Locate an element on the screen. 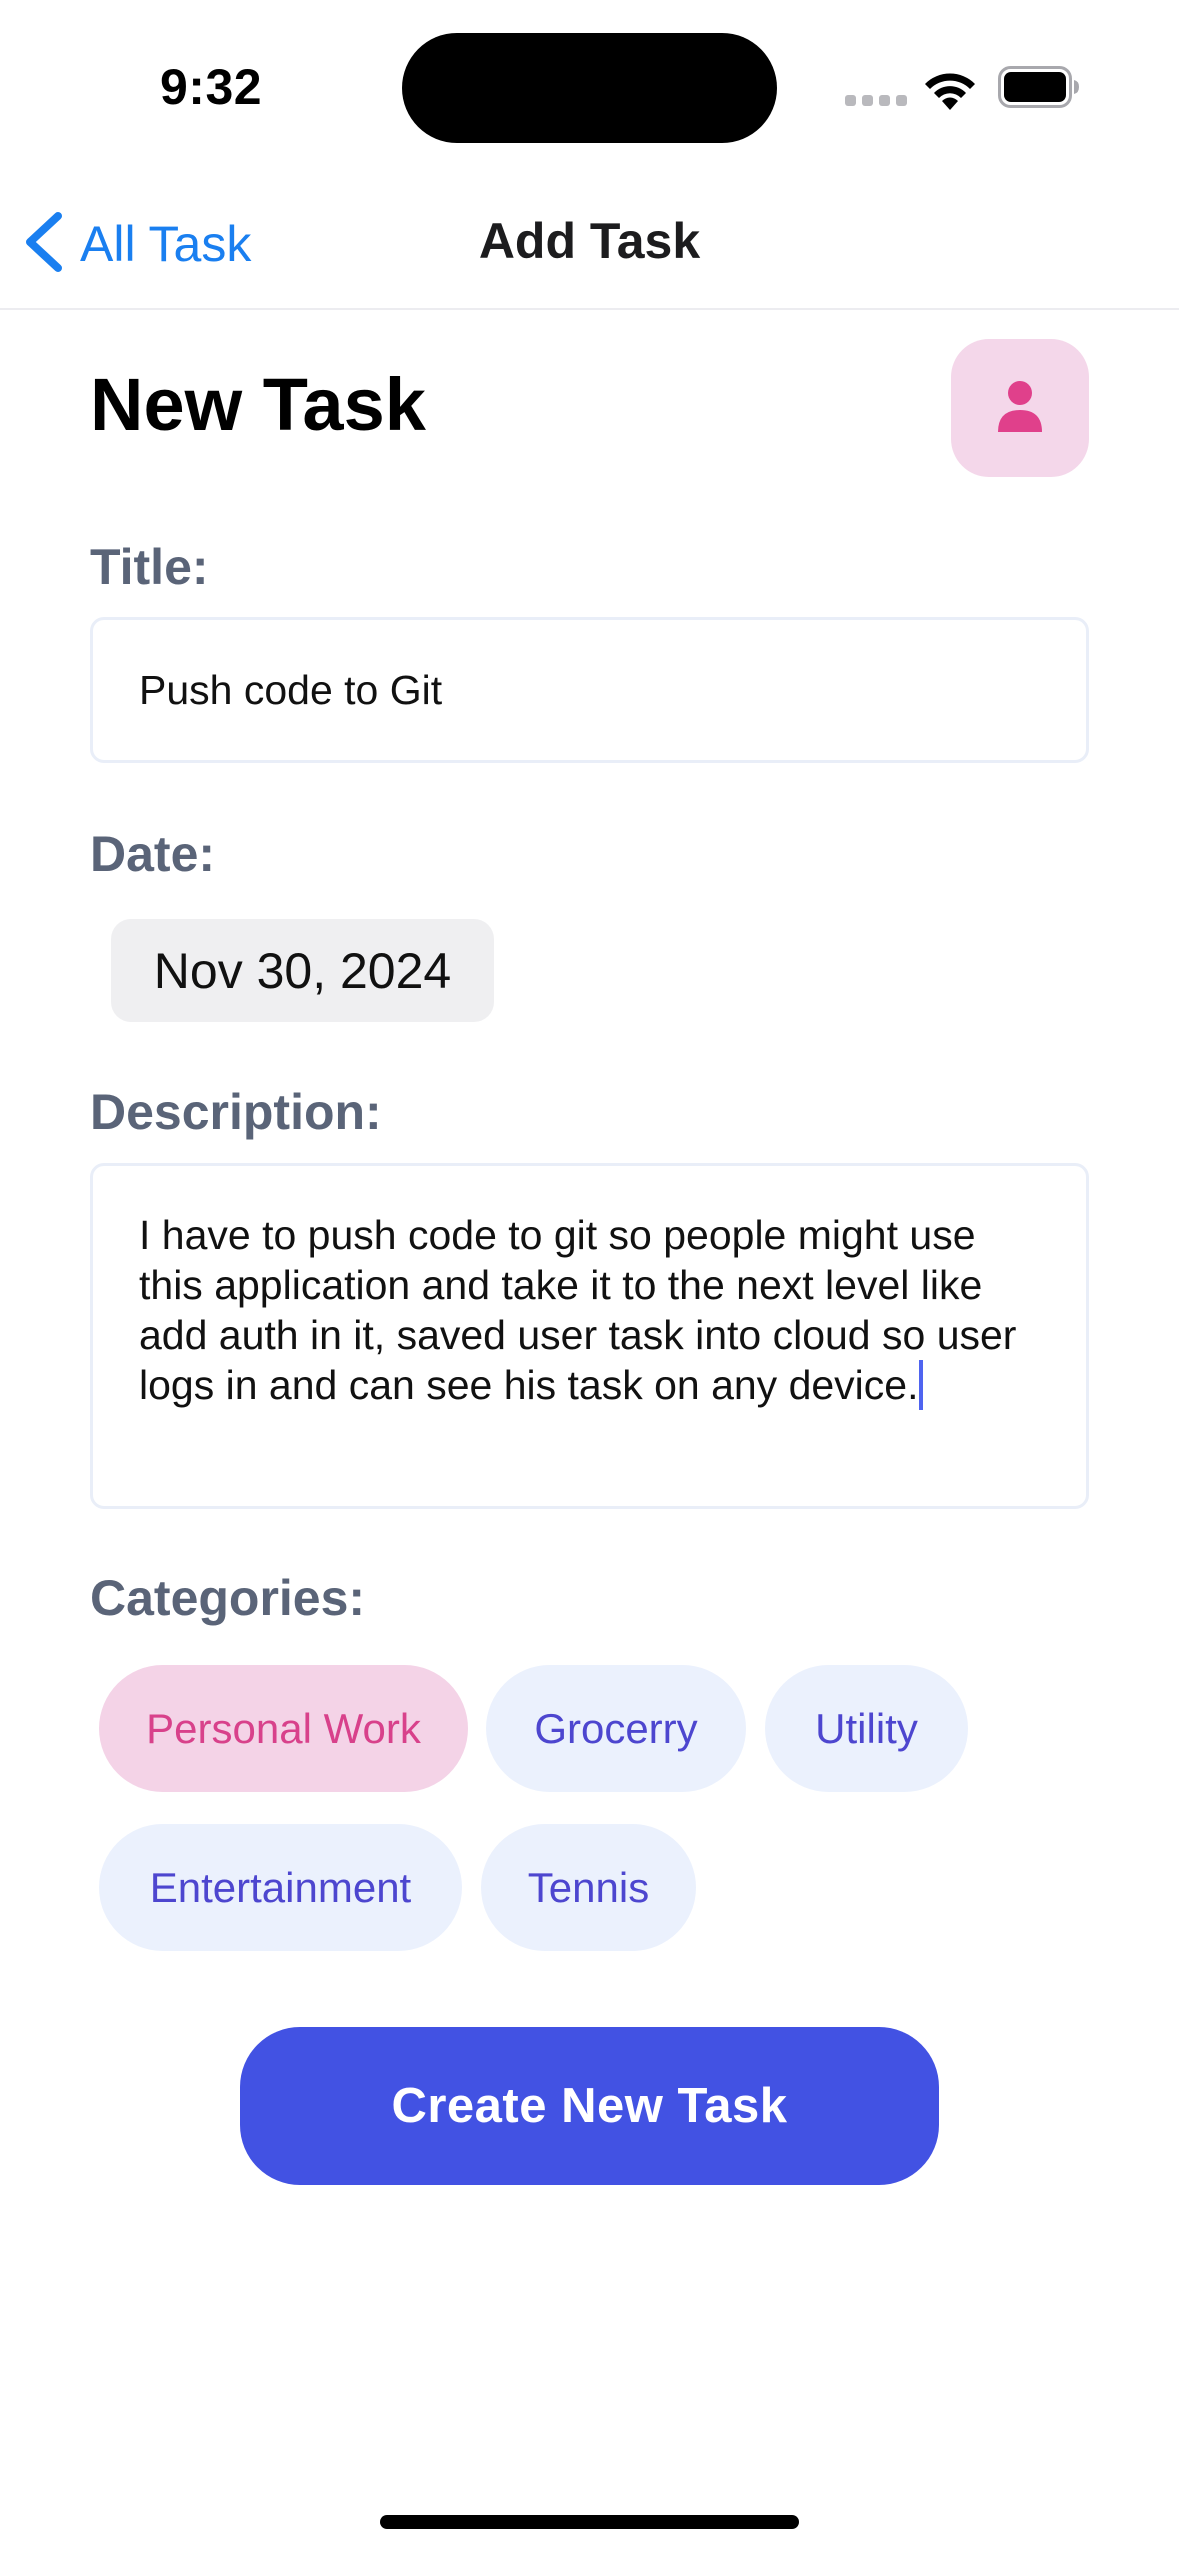 This screenshot has width=1179, height=2556. nav-title: Add Task is located at coordinates (589, 241).